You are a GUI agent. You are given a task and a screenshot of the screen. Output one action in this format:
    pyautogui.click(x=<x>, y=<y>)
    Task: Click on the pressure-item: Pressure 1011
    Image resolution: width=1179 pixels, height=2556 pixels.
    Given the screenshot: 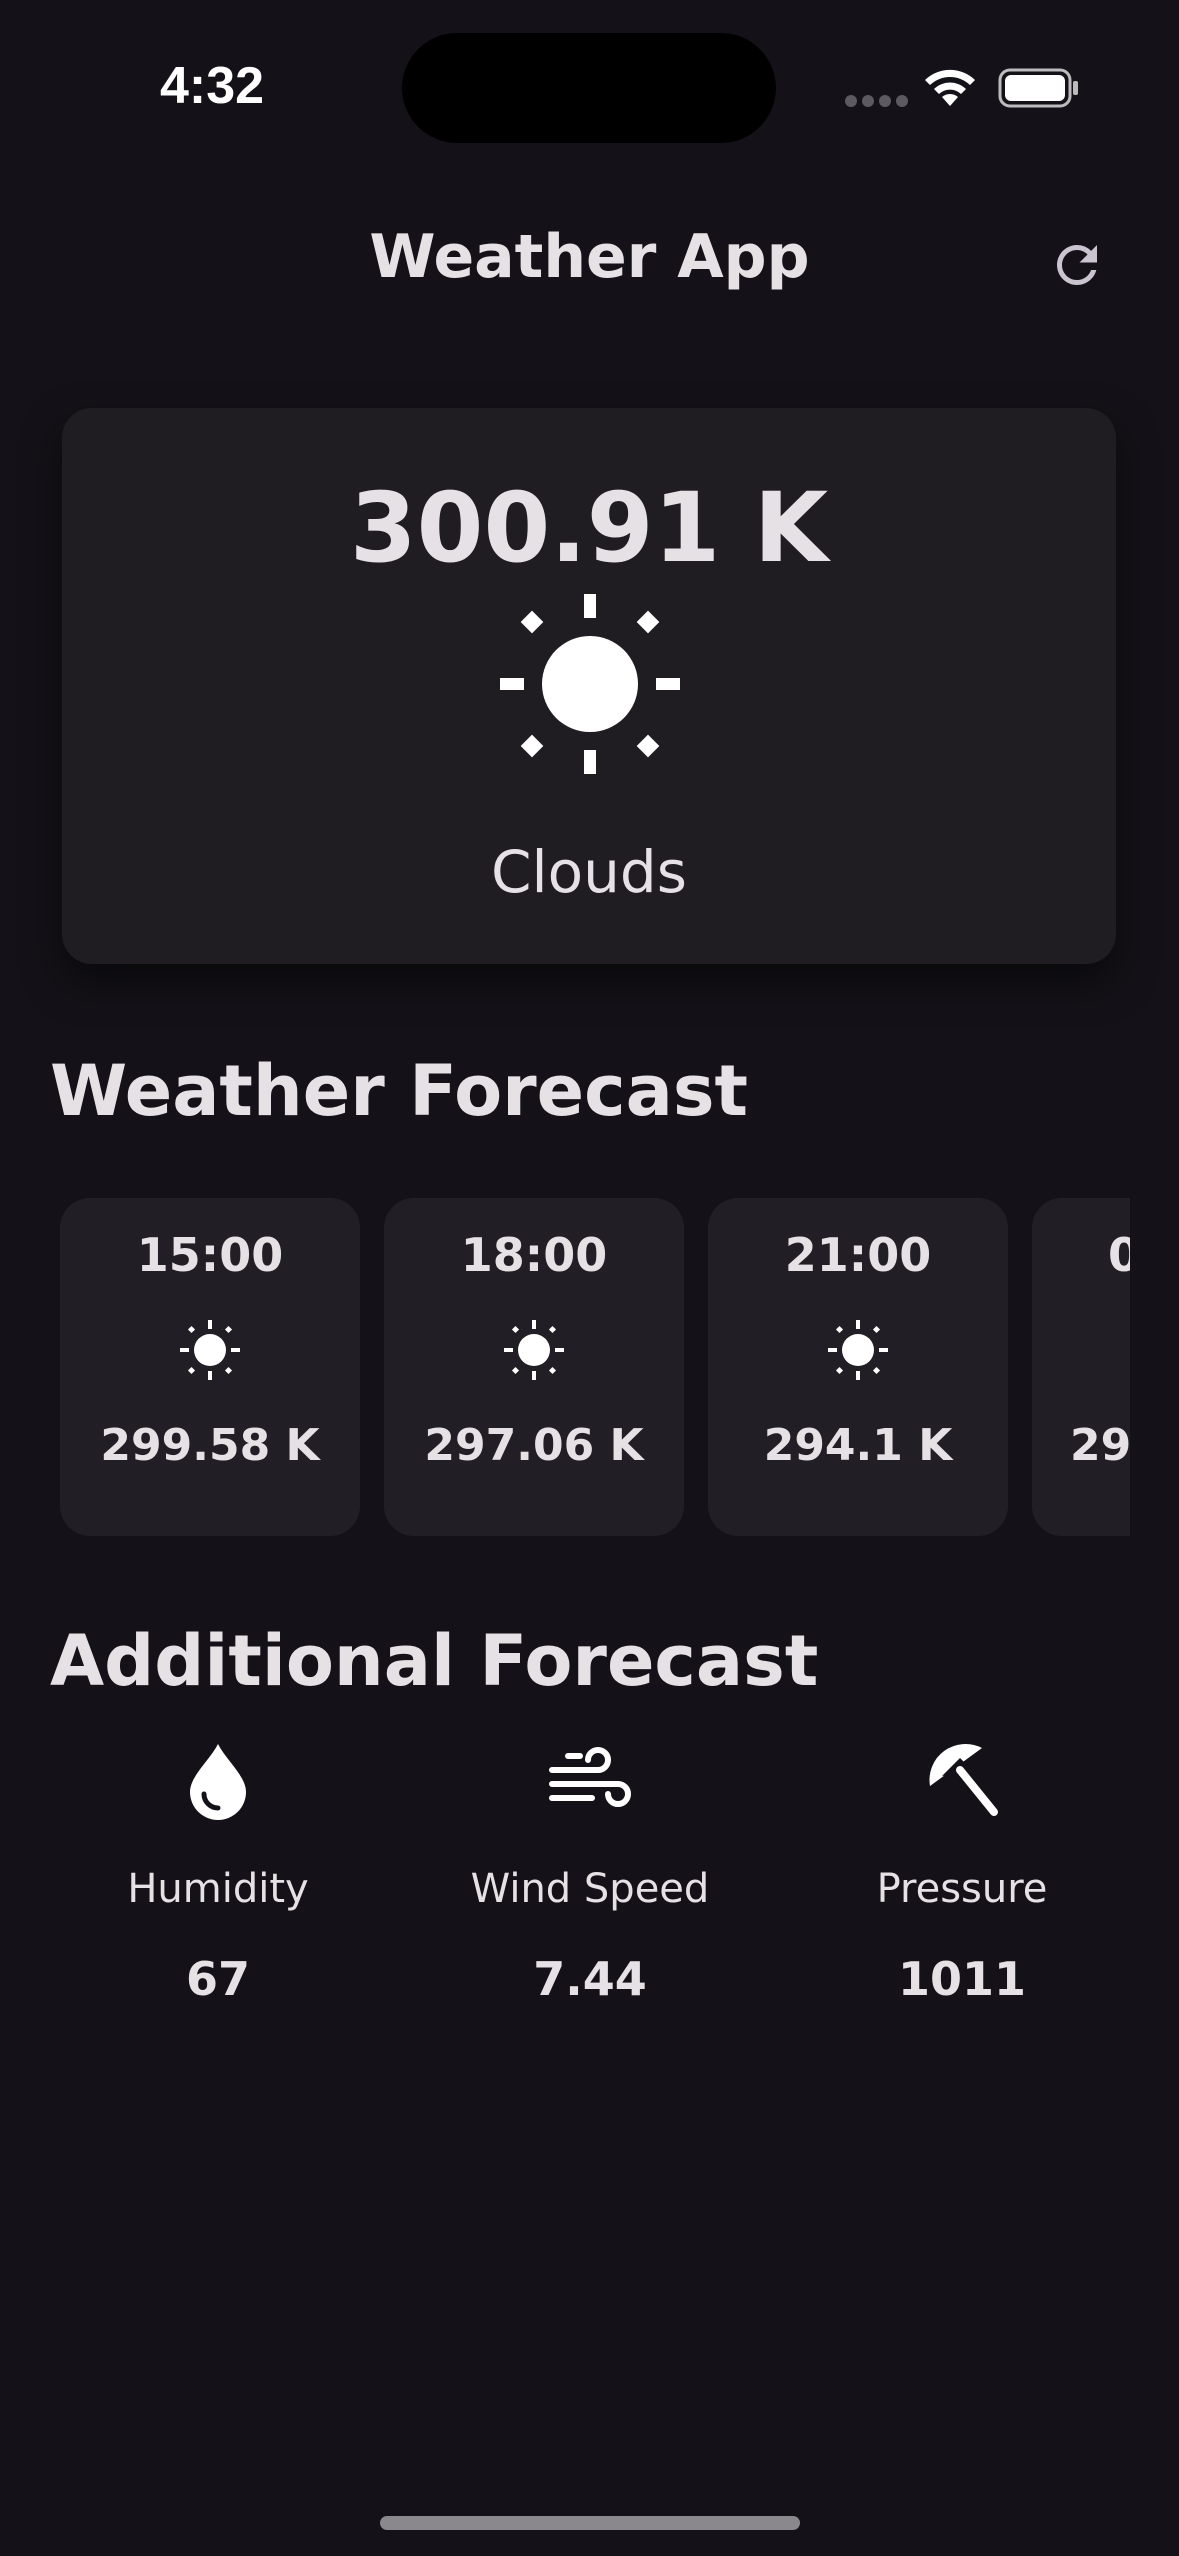 What is the action you would take?
    pyautogui.click(x=962, y=1880)
    